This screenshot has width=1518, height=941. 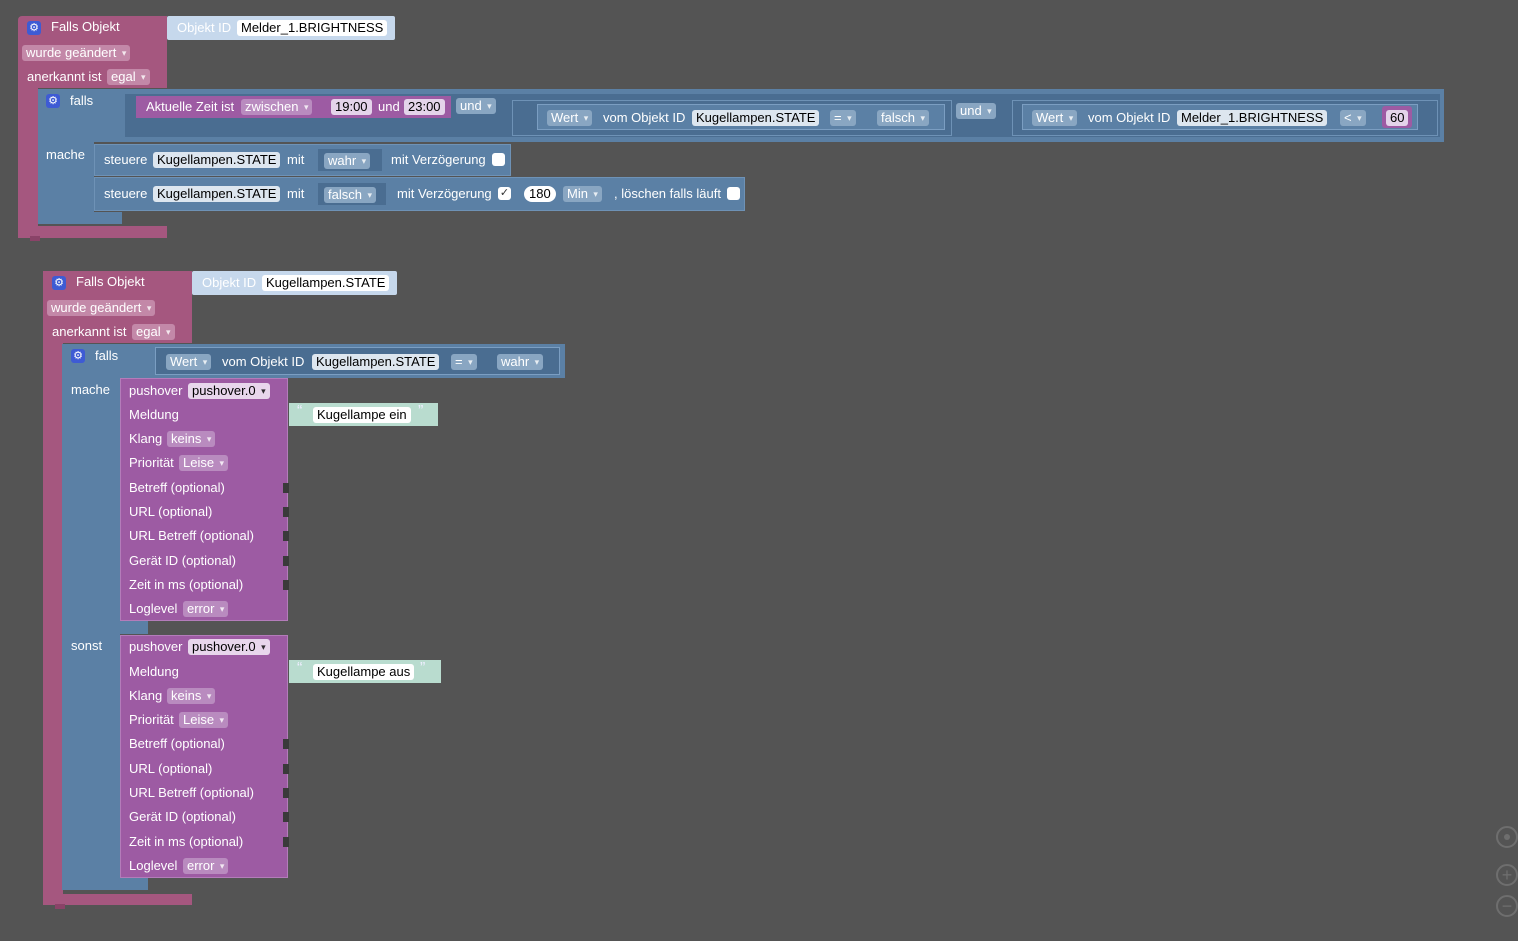 What do you see at coordinates (520, 362) in the screenshot?
I see `logic-value-dropdown: wahr` at bounding box center [520, 362].